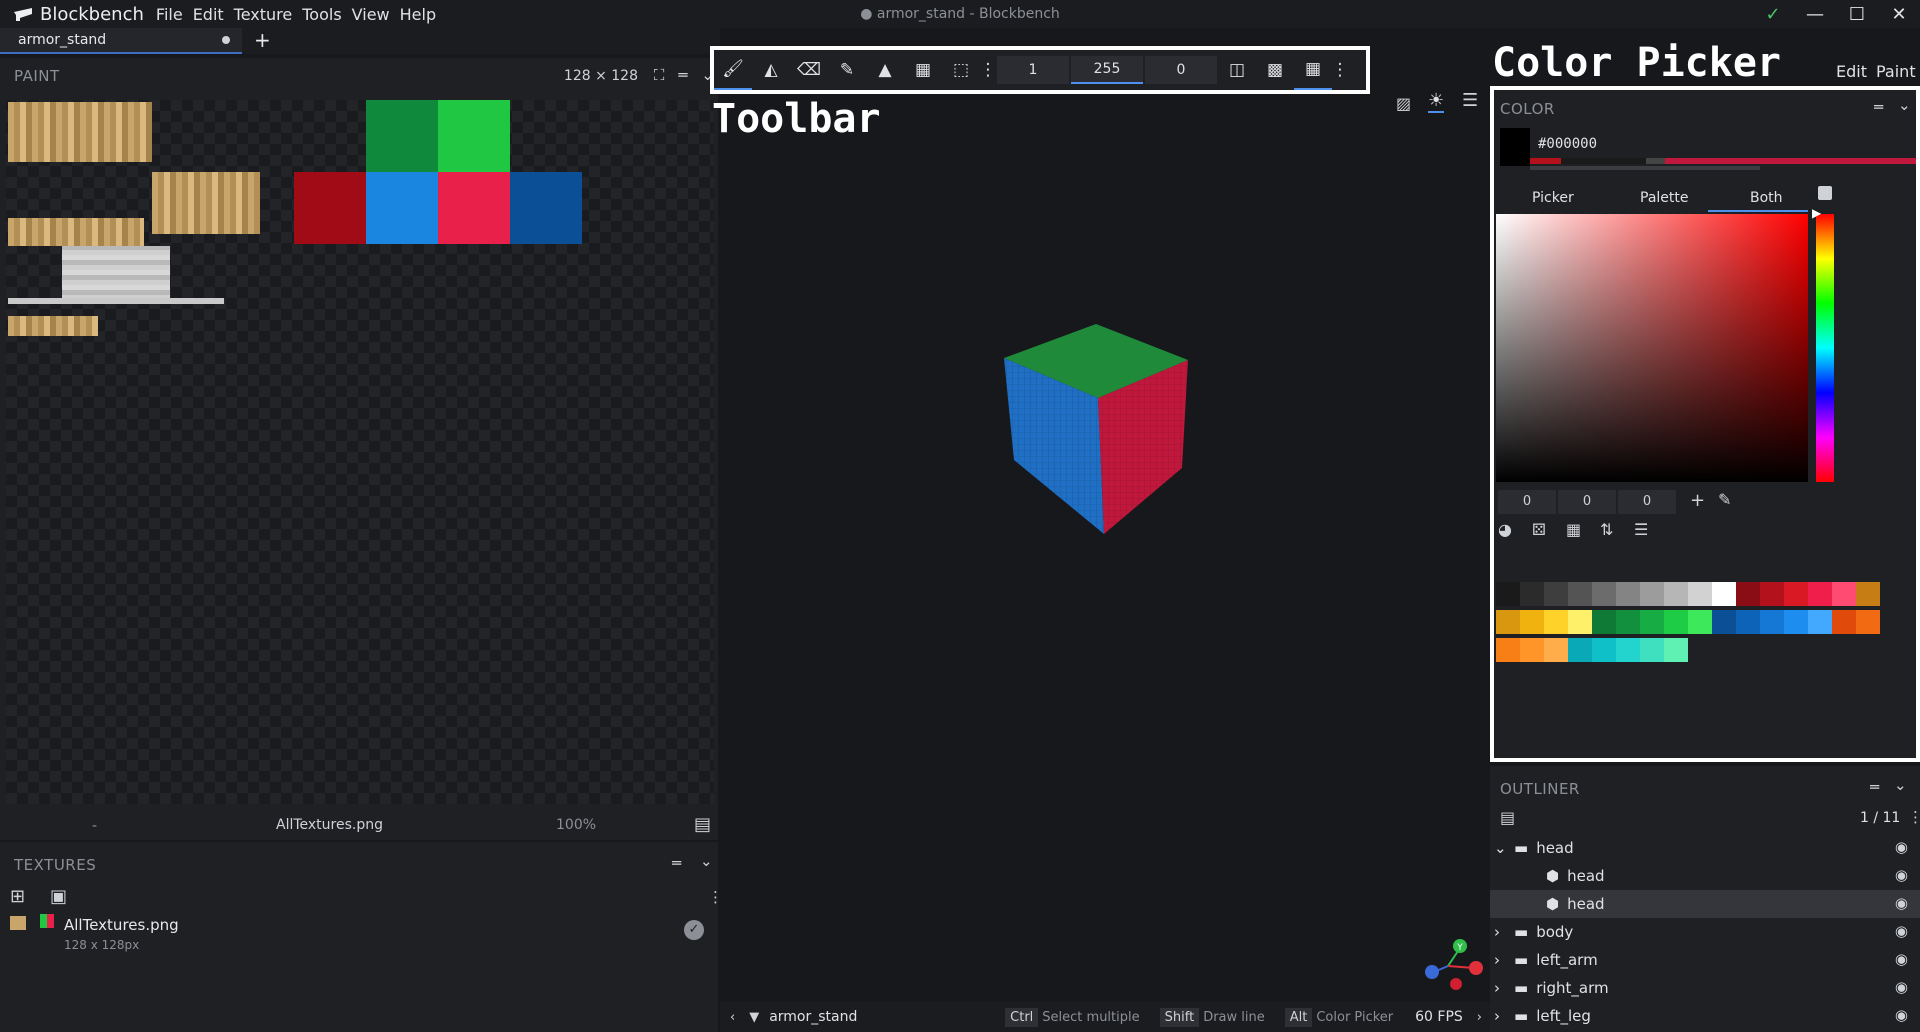 The height and width of the screenshot is (1032, 1920). What do you see at coordinates (1664, 198) in the screenshot?
I see `tab-palette: Palette` at bounding box center [1664, 198].